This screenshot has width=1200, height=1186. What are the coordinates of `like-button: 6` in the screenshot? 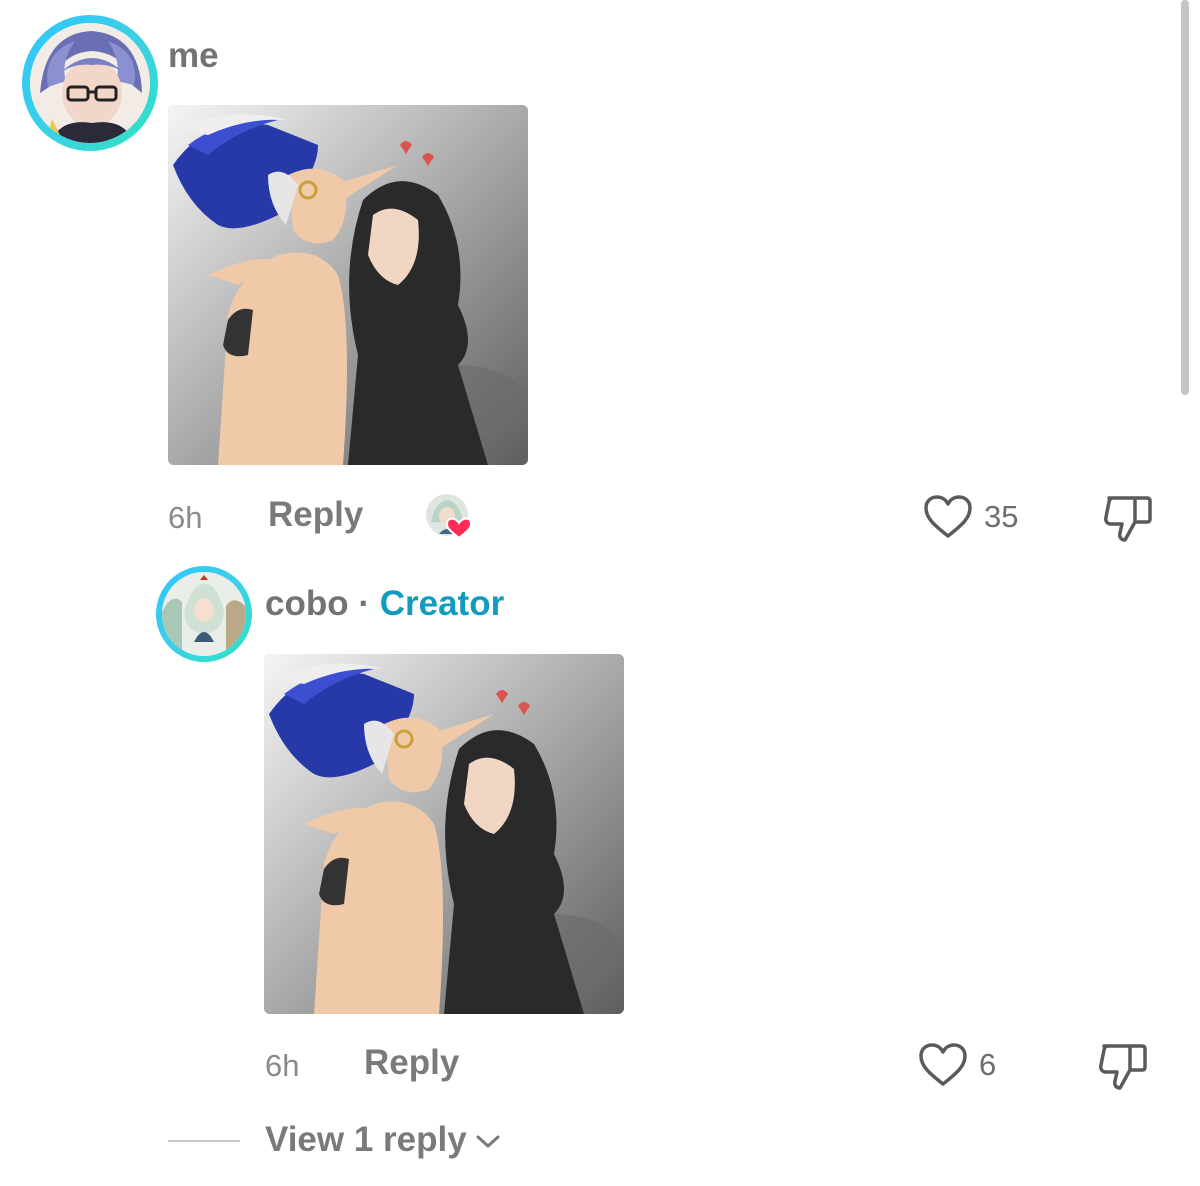 It's located at (956, 1065).